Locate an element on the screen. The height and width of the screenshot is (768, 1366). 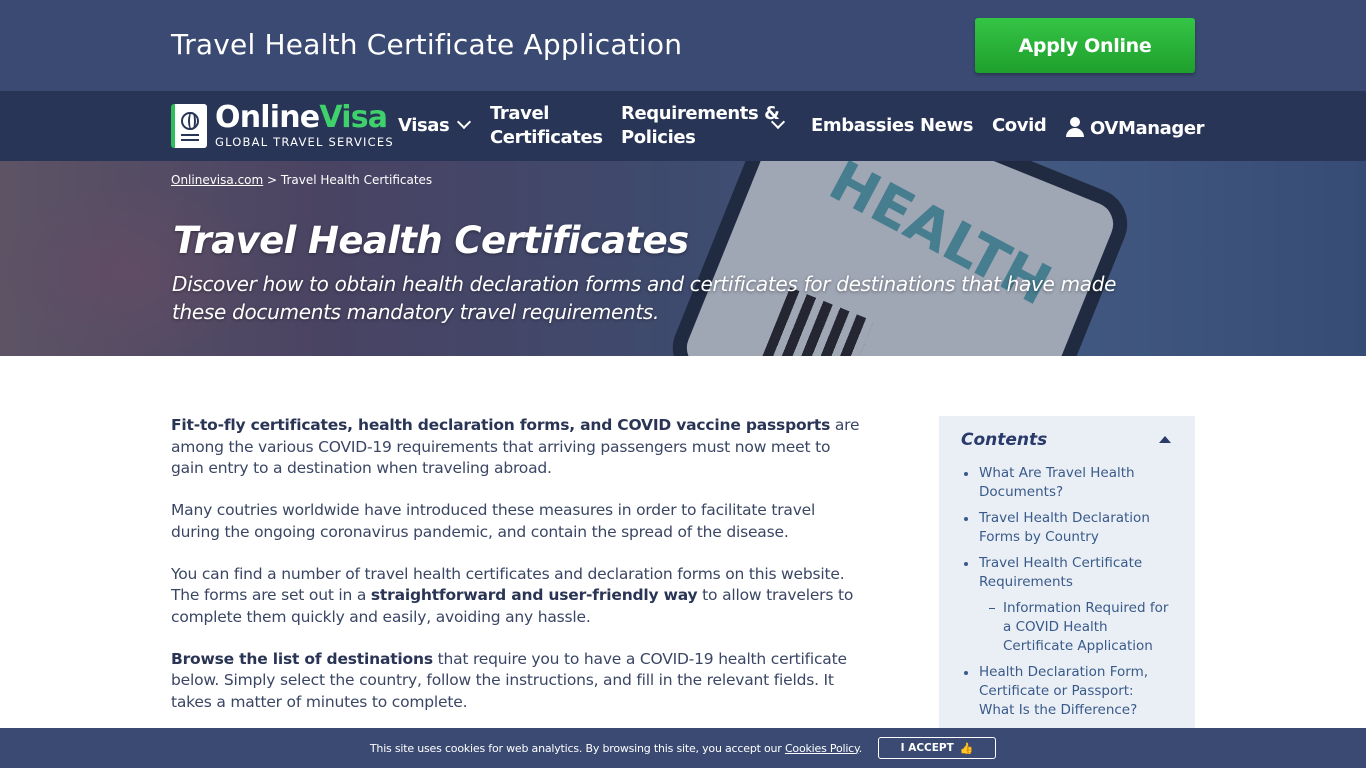
page-header-title: Travel Health Certificate Application is located at coordinates (427, 44).